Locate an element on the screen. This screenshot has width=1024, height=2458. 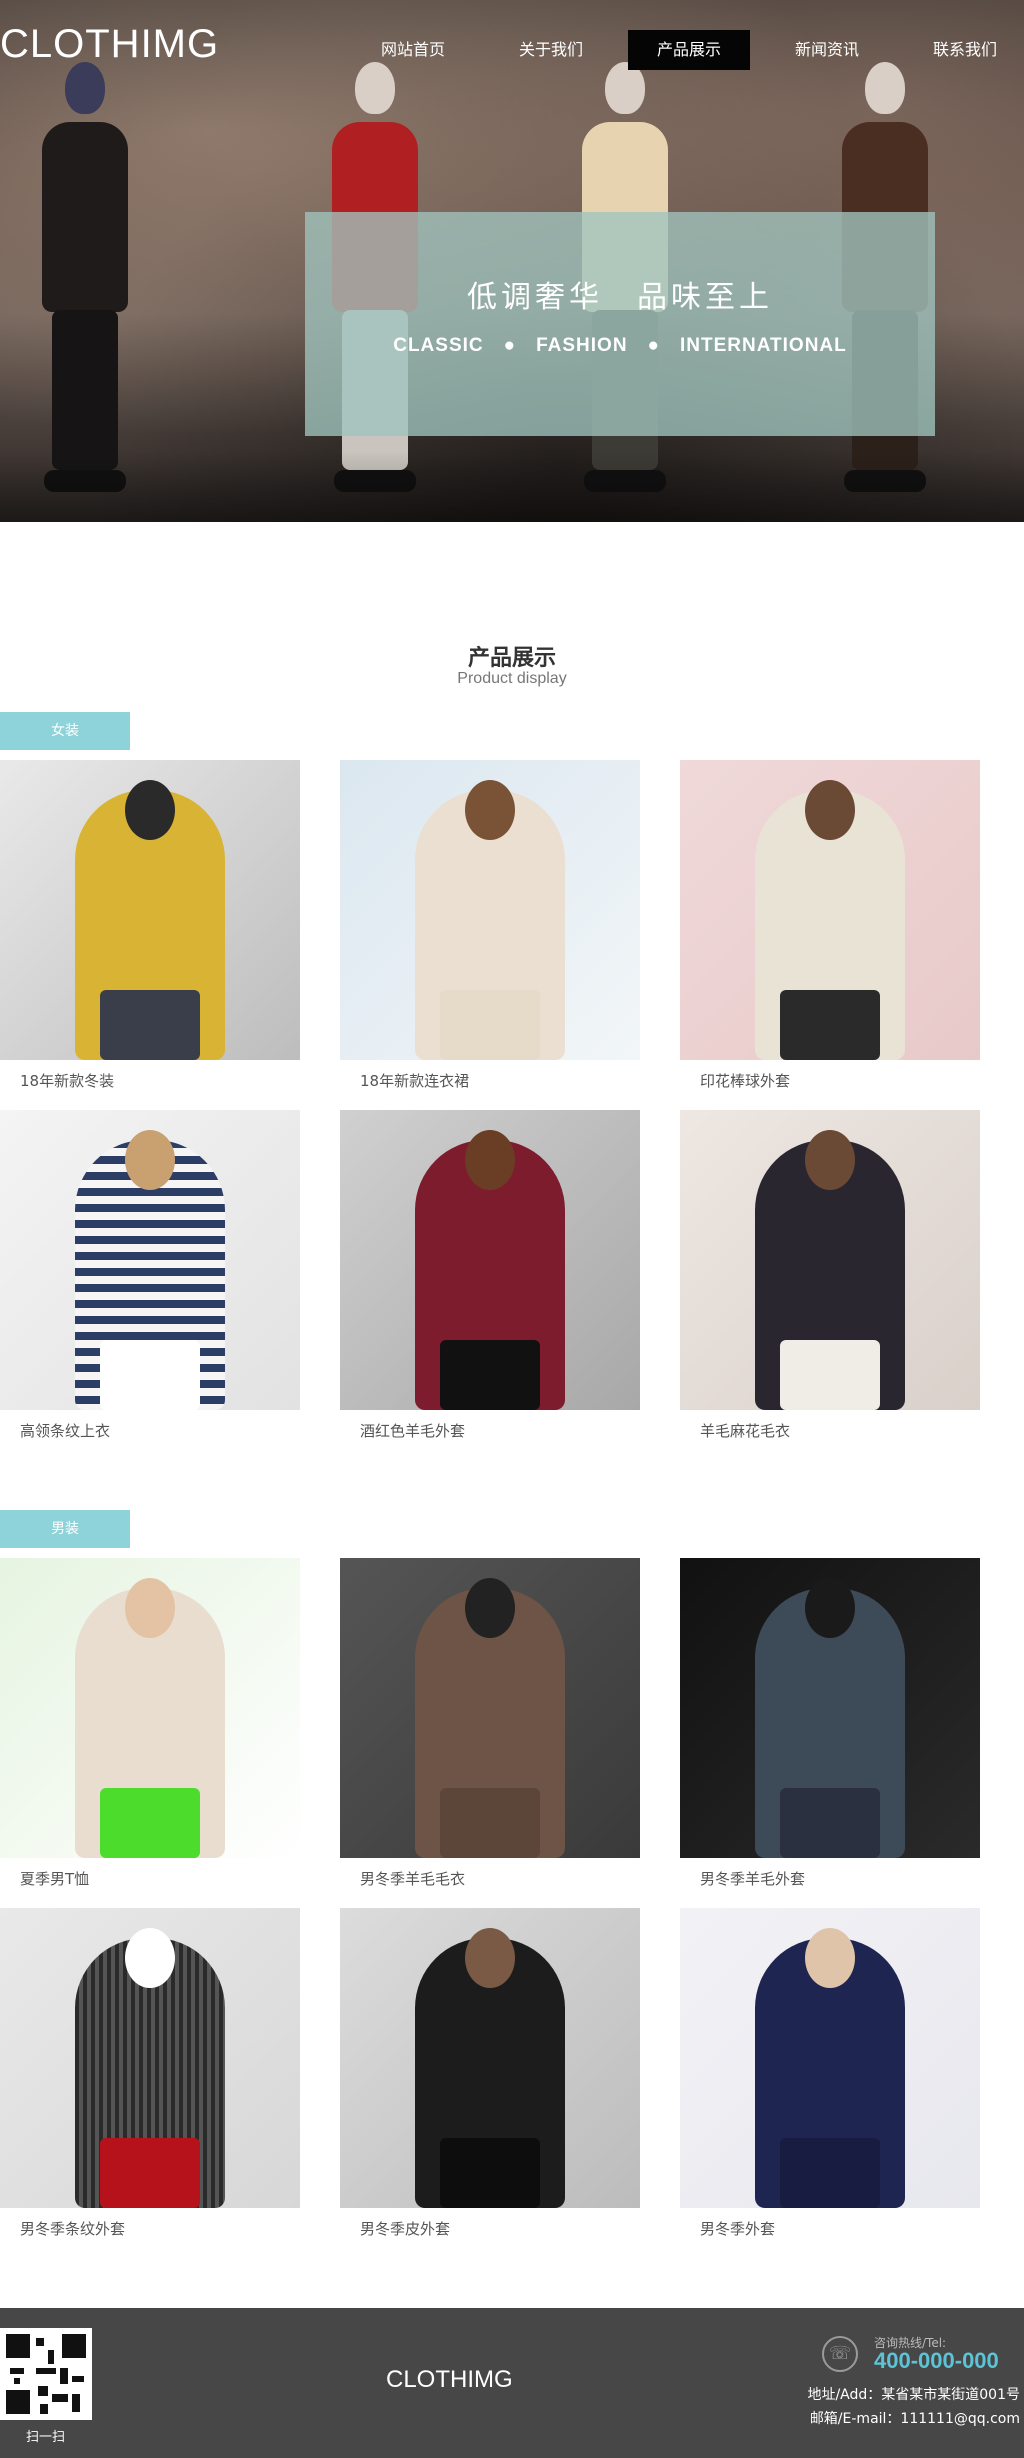
product-name: 18年新款冬装 is located at coordinates (67, 1080).